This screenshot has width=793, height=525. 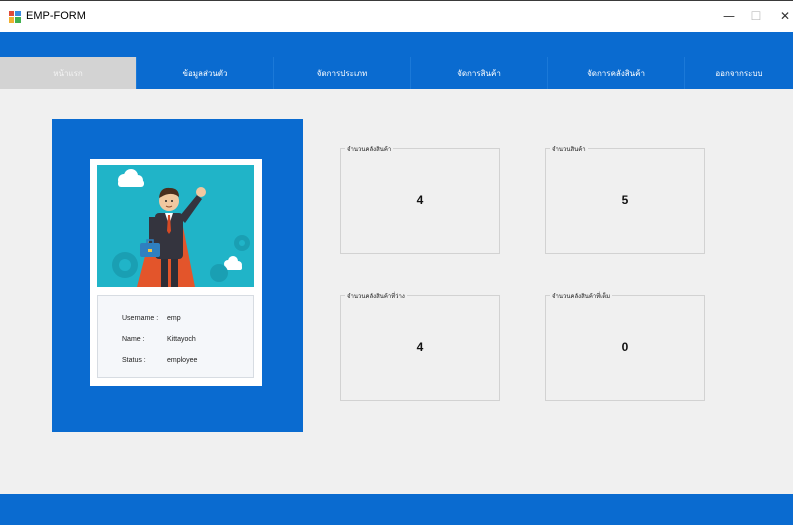 What do you see at coordinates (396, 509) in the screenshot?
I see `footer-band` at bounding box center [396, 509].